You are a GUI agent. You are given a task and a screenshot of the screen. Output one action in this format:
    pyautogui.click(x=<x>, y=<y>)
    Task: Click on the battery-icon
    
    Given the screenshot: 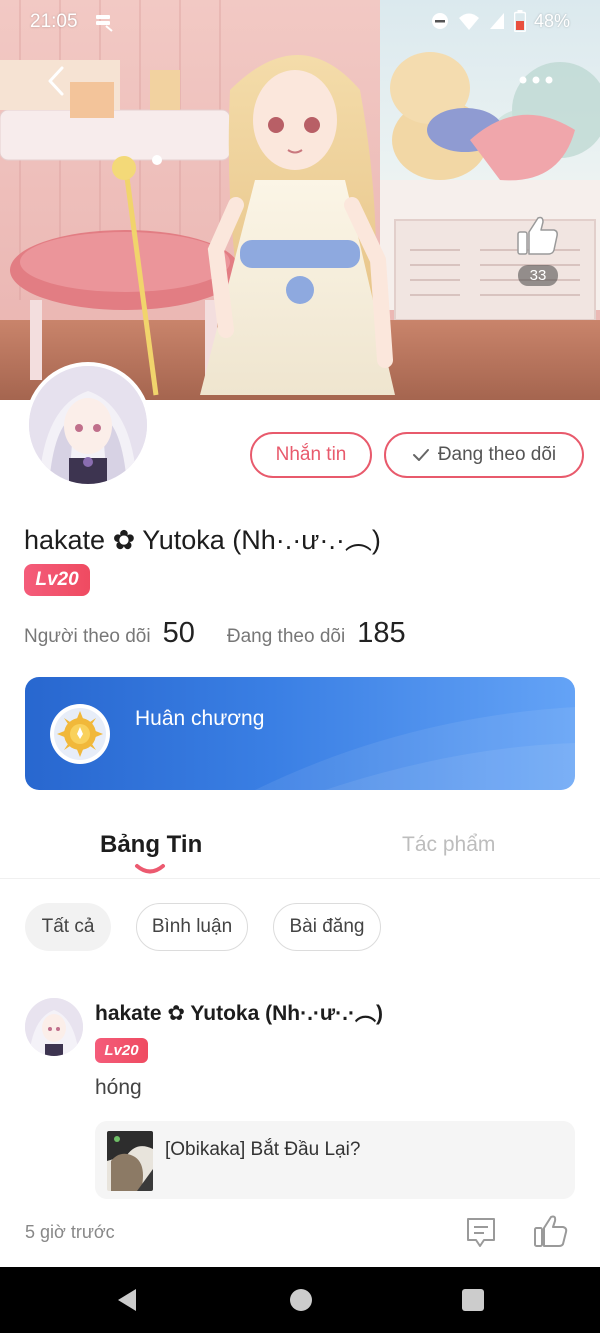 What is the action you would take?
    pyautogui.click(x=519, y=21)
    